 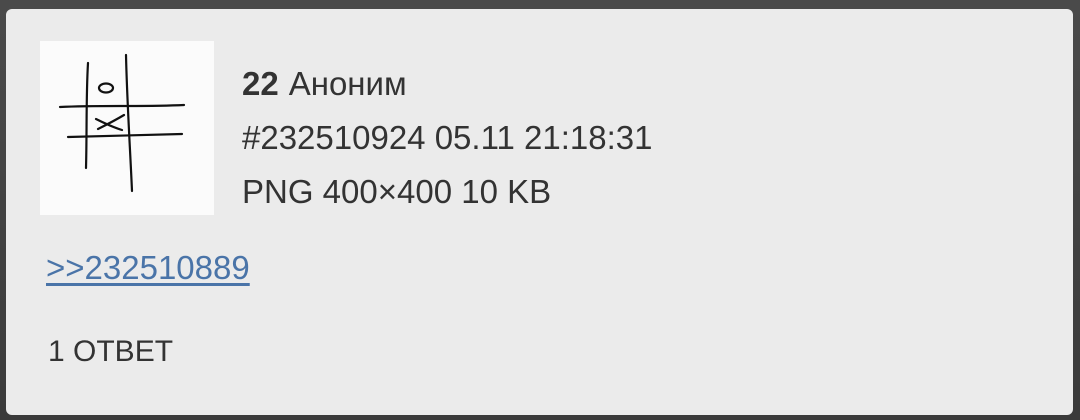 I want to click on post-number: 22, so click(x=260, y=83).